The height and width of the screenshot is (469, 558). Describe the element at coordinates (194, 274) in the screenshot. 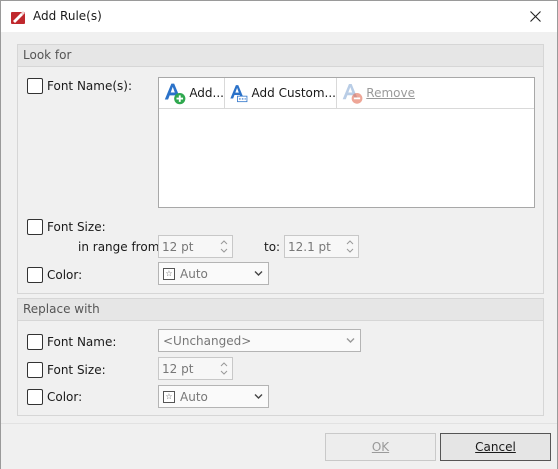

I see `color-value: Auto` at that location.